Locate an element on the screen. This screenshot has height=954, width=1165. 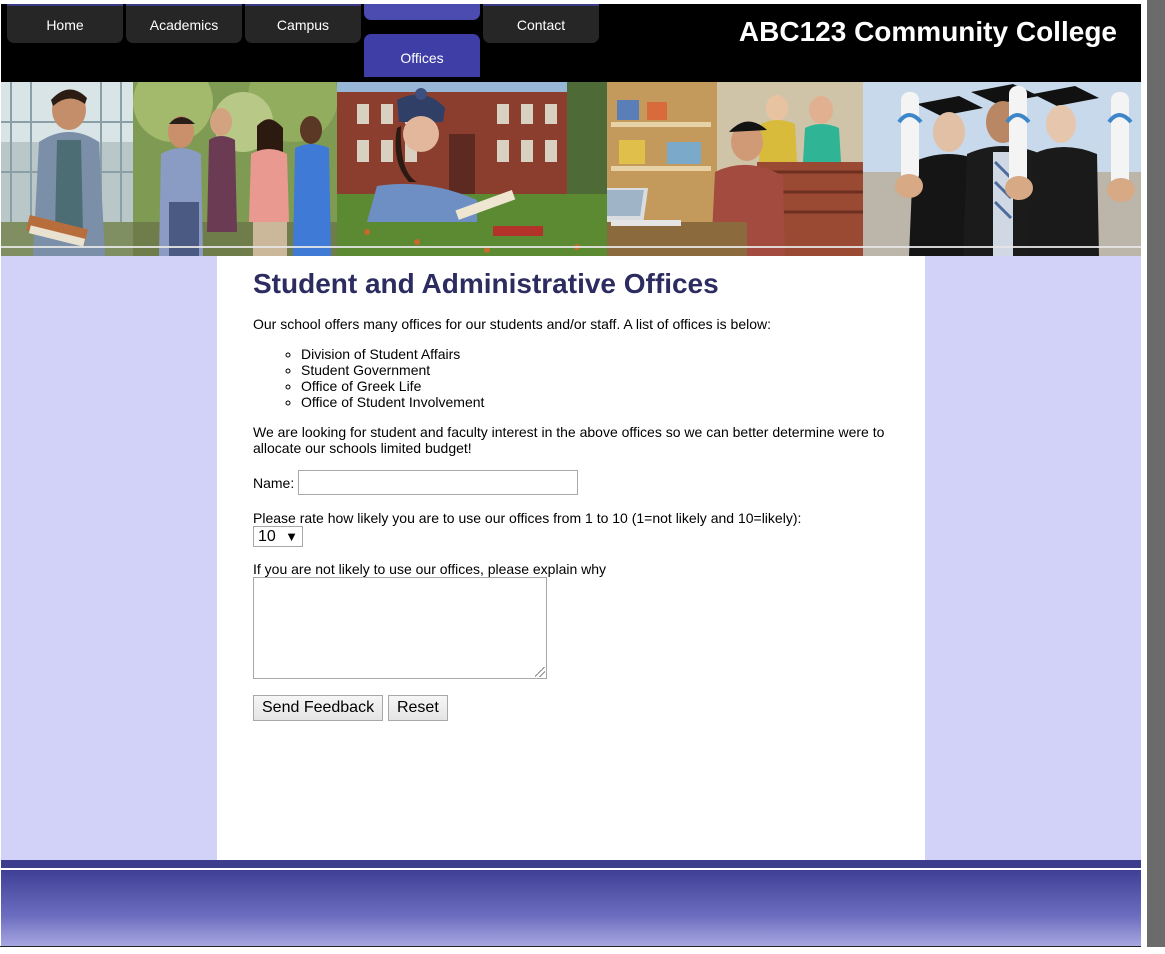
page-bottom-border is located at coordinates (570, 946).